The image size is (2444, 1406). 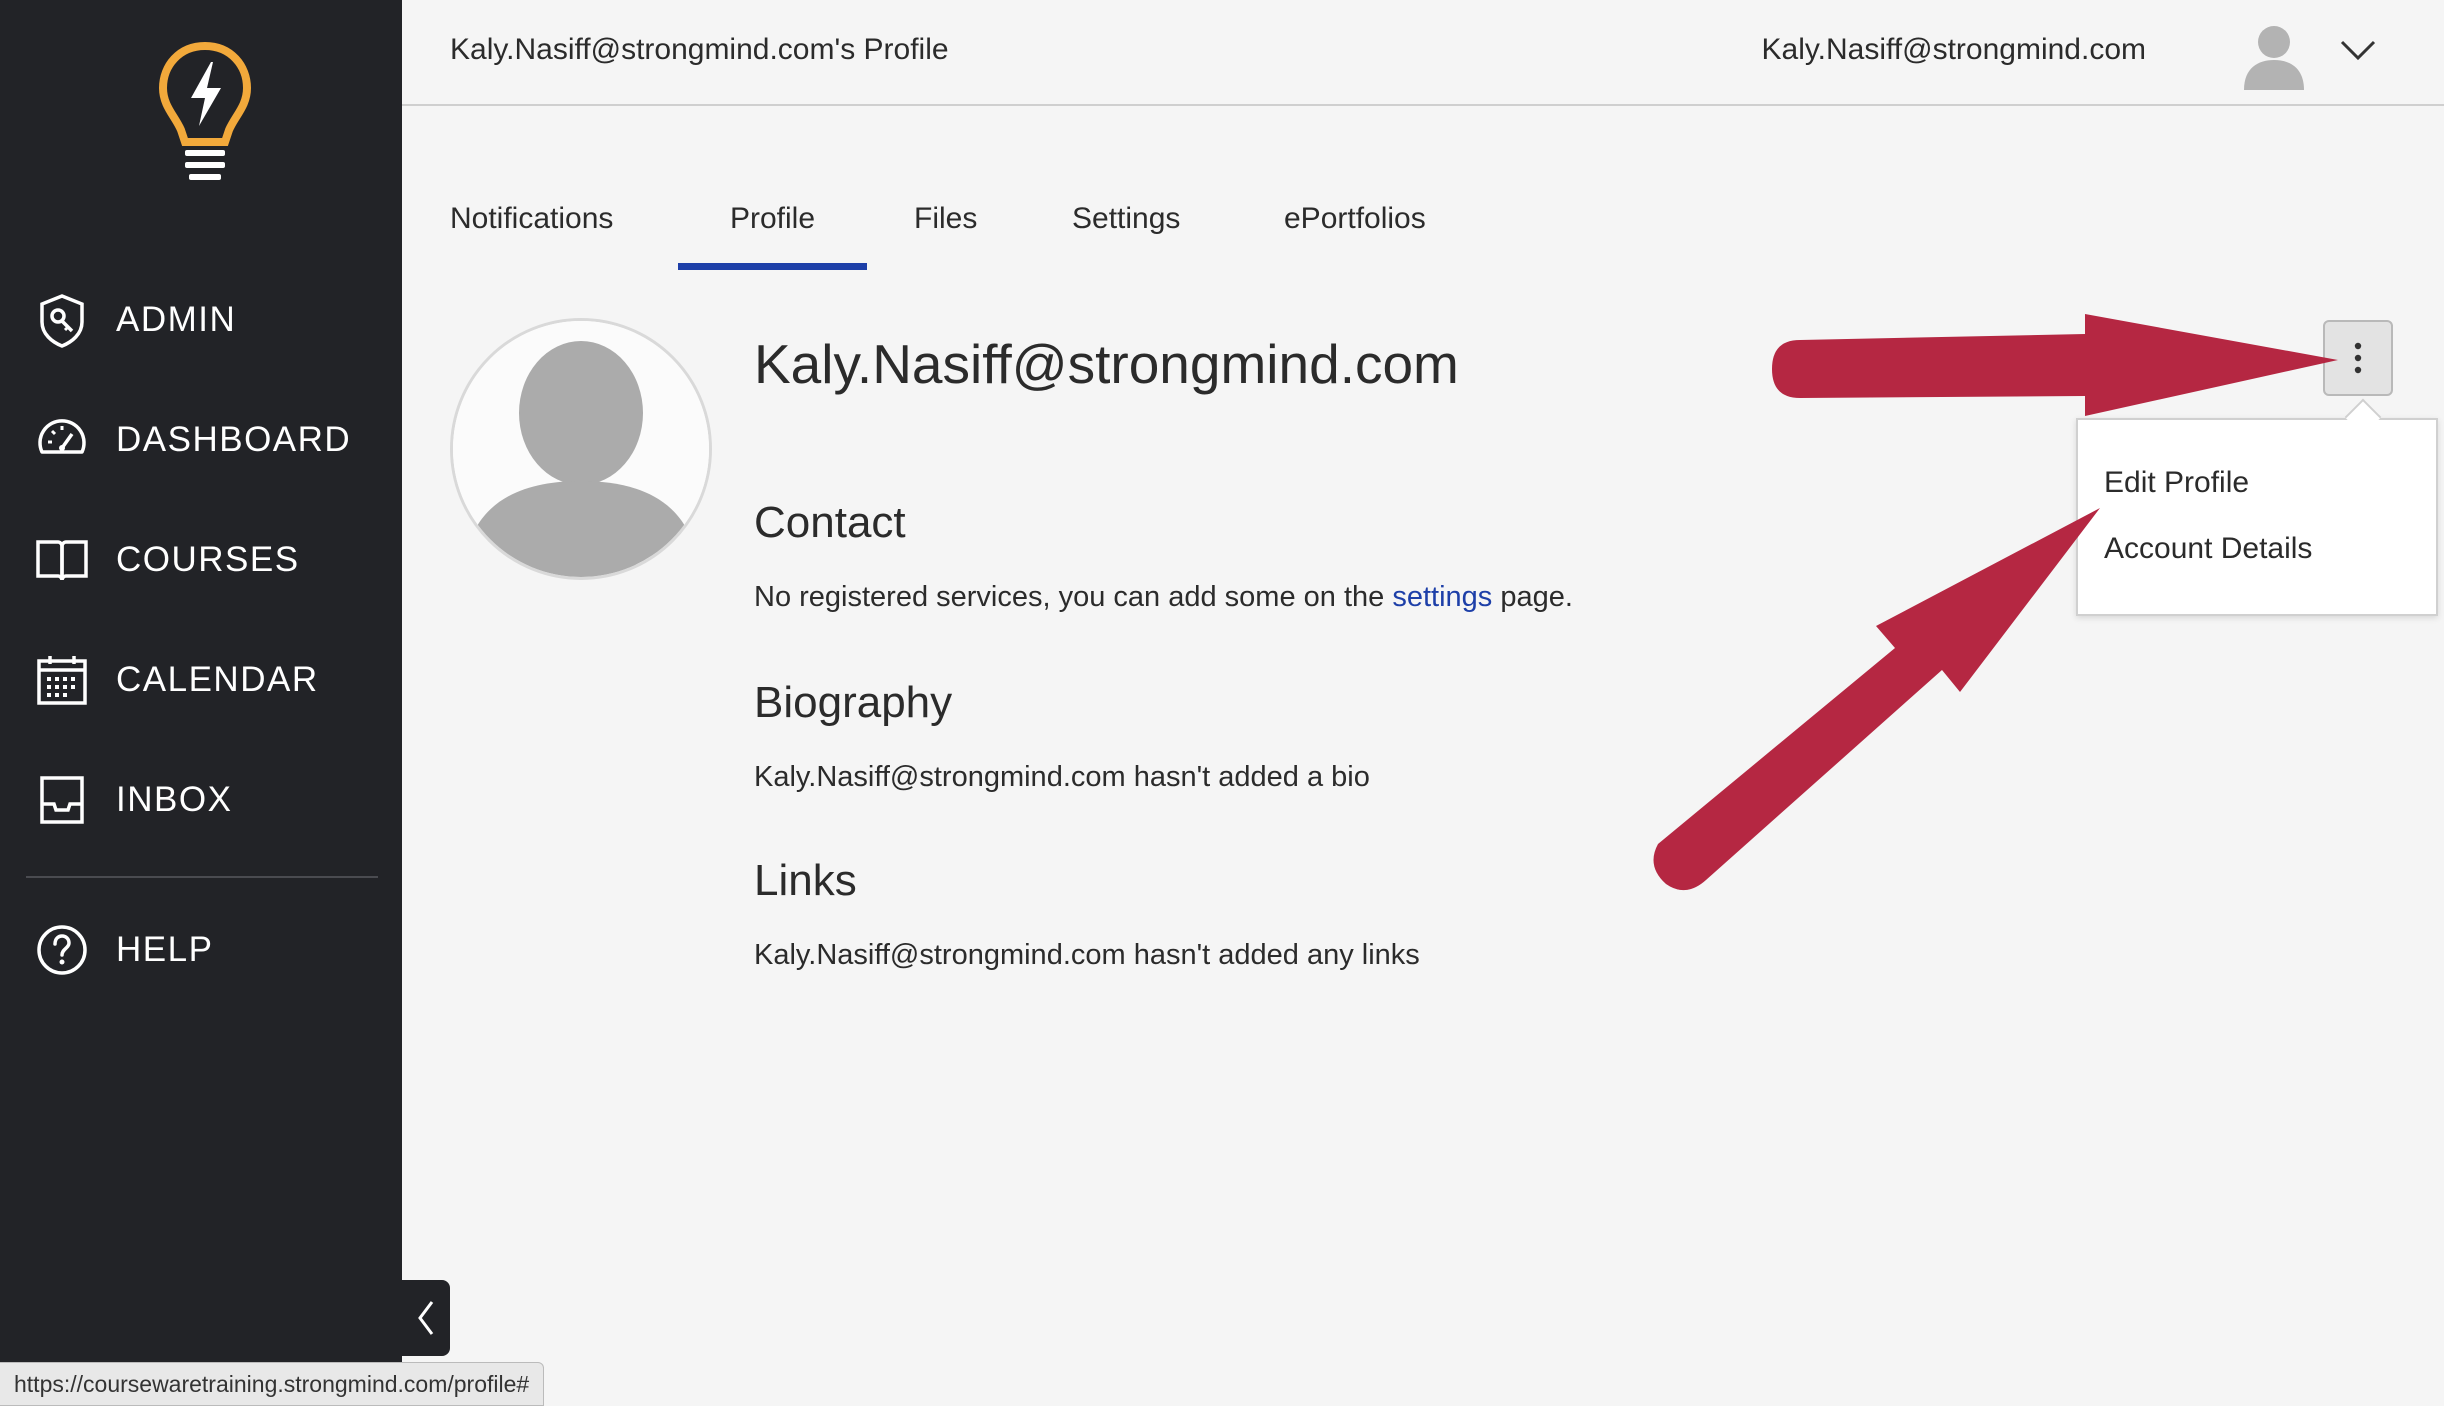 What do you see at coordinates (1355, 220) in the screenshot?
I see `tab-eportfolios: ePortfolios` at bounding box center [1355, 220].